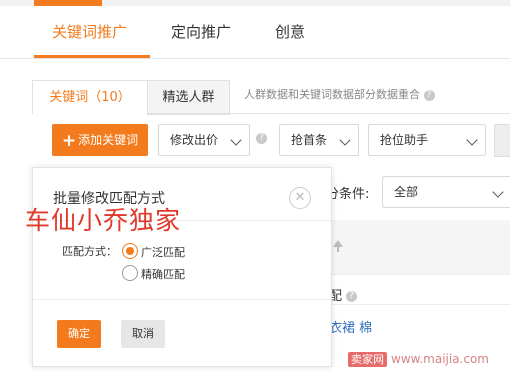  What do you see at coordinates (255, 32) in the screenshot?
I see `main-nav: 关键词推广 定向推广 创意` at bounding box center [255, 32].